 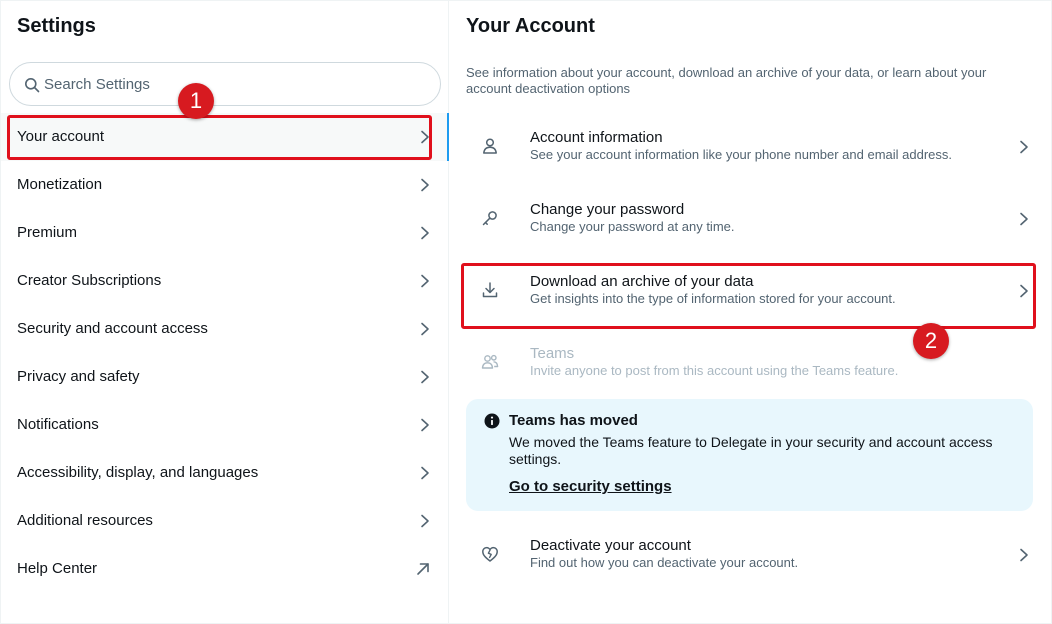 What do you see at coordinates (89, 280) in the screenshot?
I see `sidebar-item-label: Creator Subscriptions` at bounding box center [89, 280].